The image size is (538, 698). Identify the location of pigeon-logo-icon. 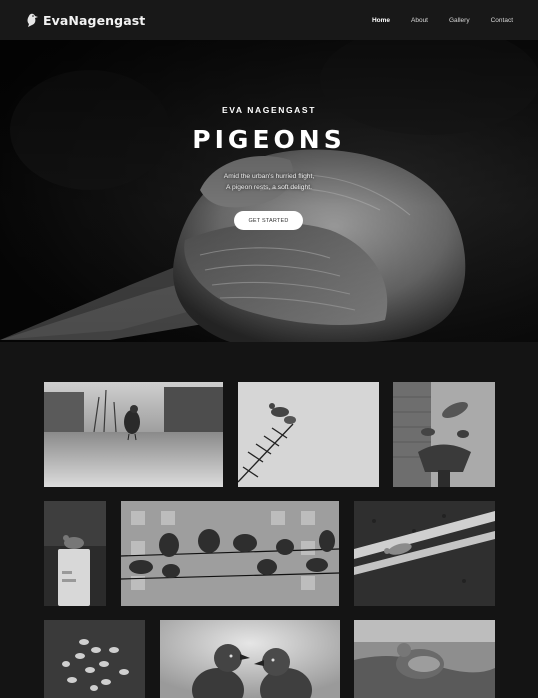
(32, 20).